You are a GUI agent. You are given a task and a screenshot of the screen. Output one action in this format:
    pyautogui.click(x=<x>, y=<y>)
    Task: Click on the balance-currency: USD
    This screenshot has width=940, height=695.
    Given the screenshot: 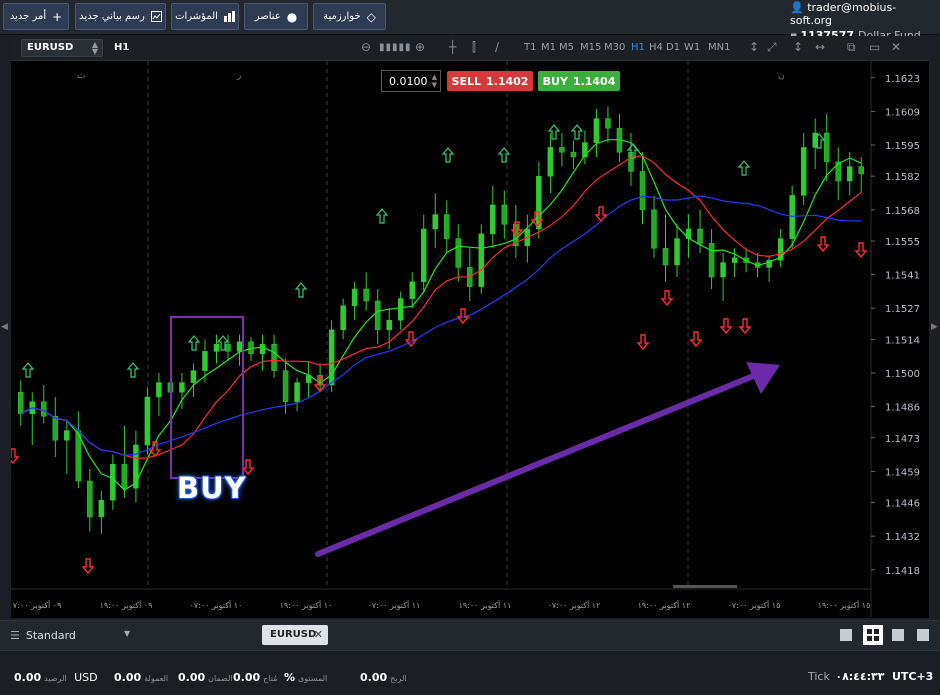 What is the action you would take?
    pyautogui.click(x=86, y=677)
    